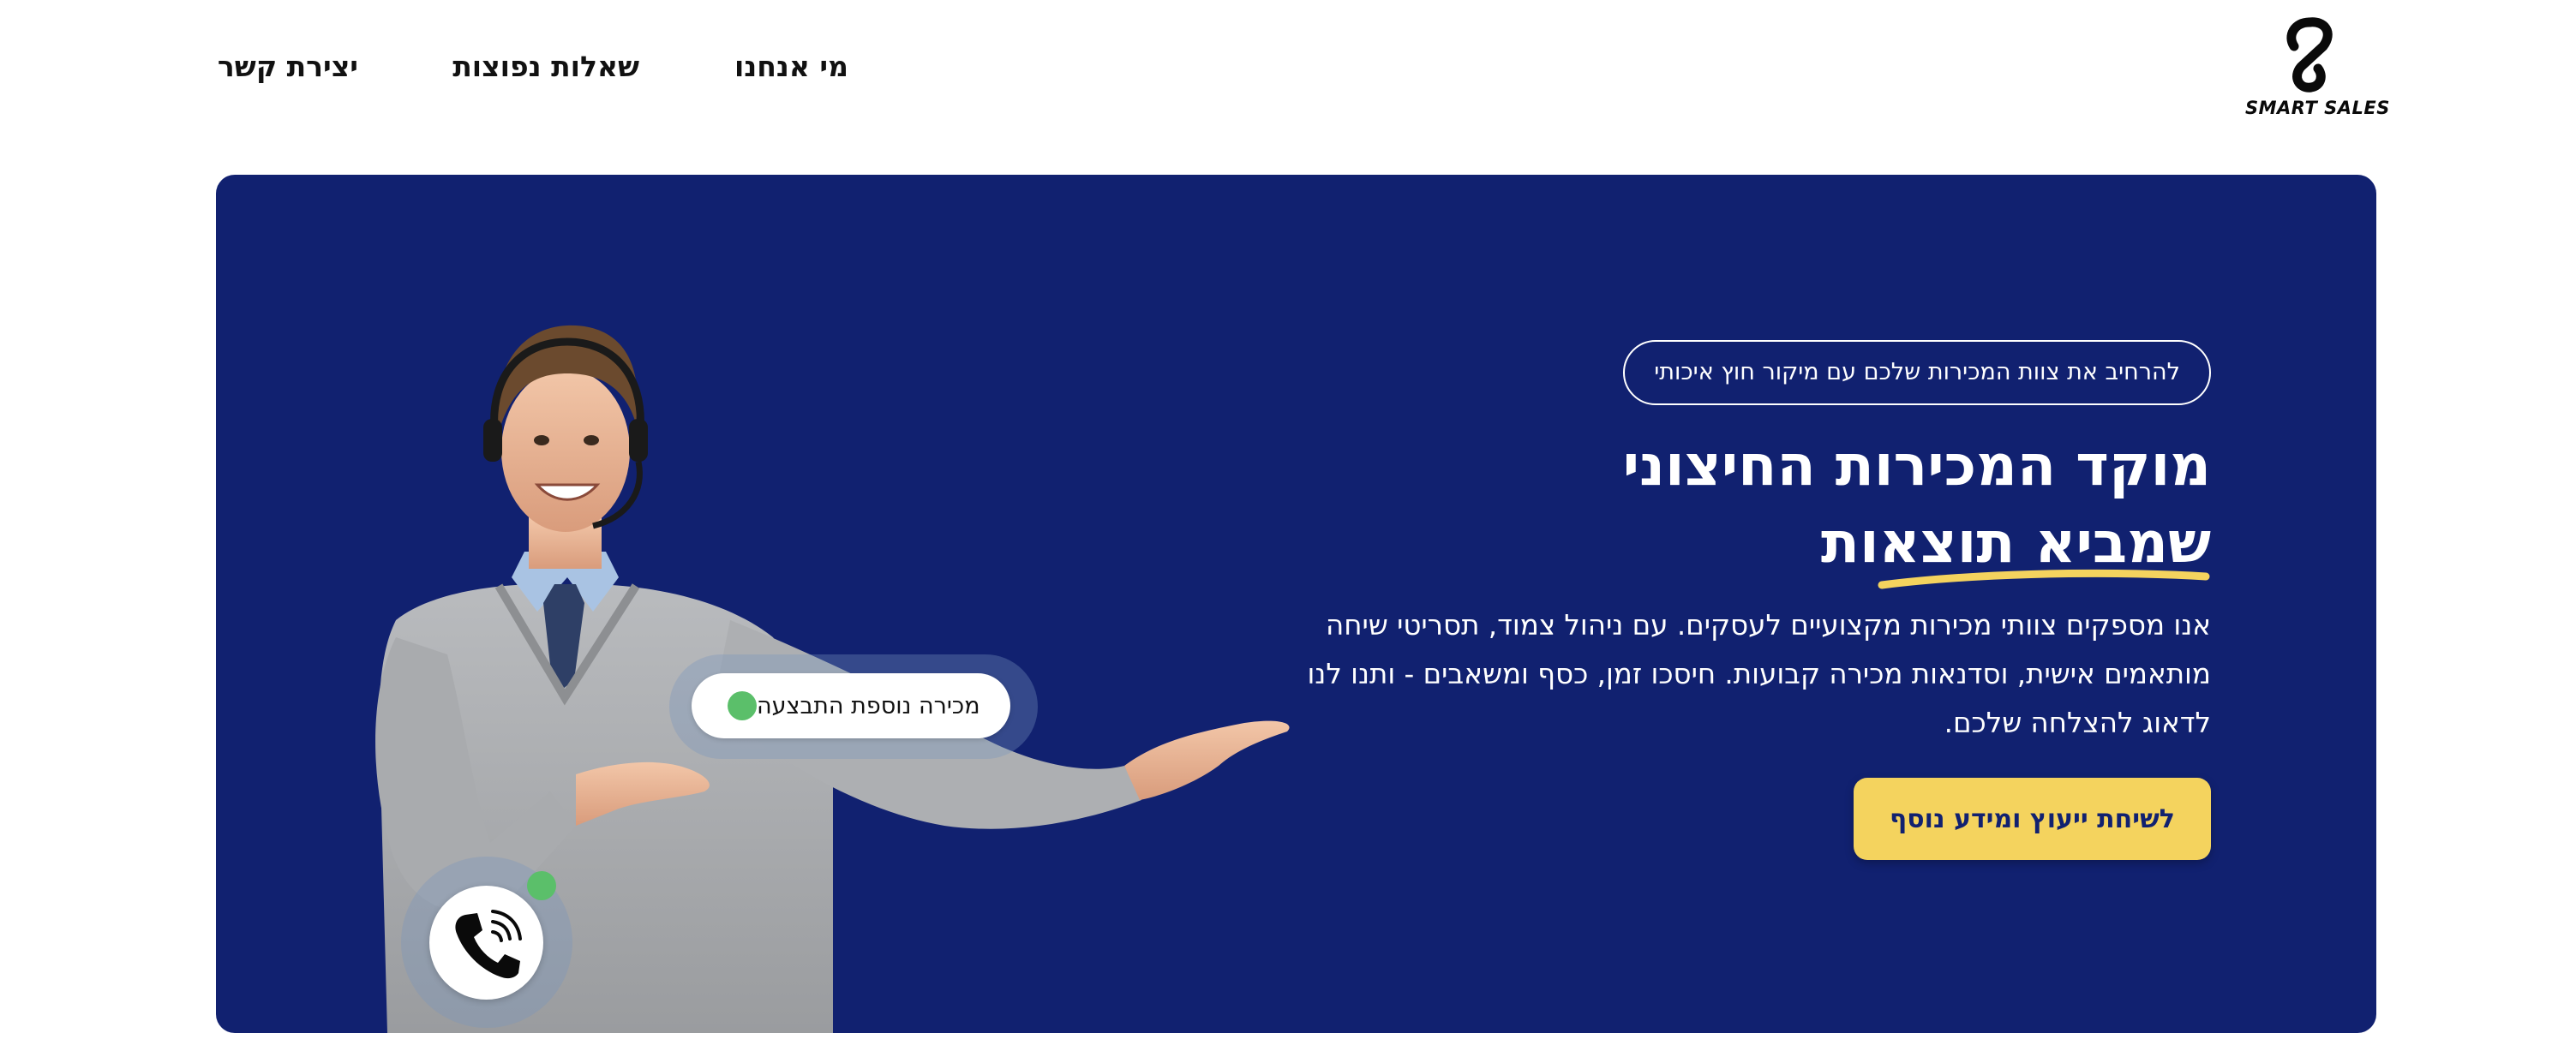 The width and height of the screenshot is (2576, 1057). What do you see at coordinates (288, 67) in the screenshot?
I see `nav-link-contact: יצירת קשר` at bounding box center [288, 67].